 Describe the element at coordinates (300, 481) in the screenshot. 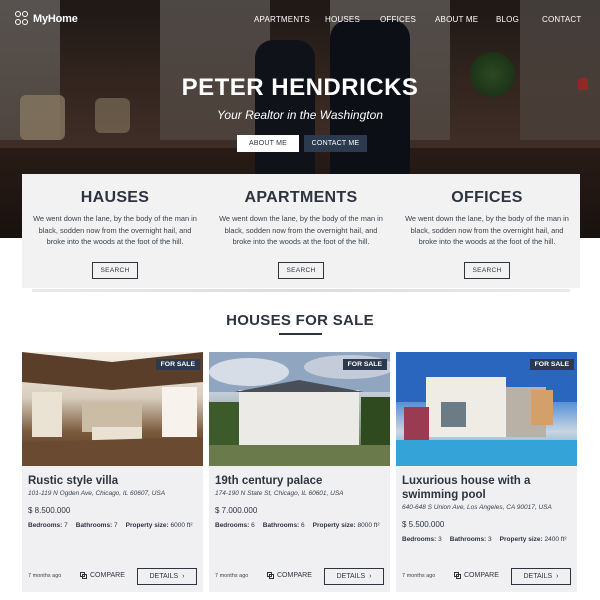

I see `listing-name: 19th century palace` at that location.